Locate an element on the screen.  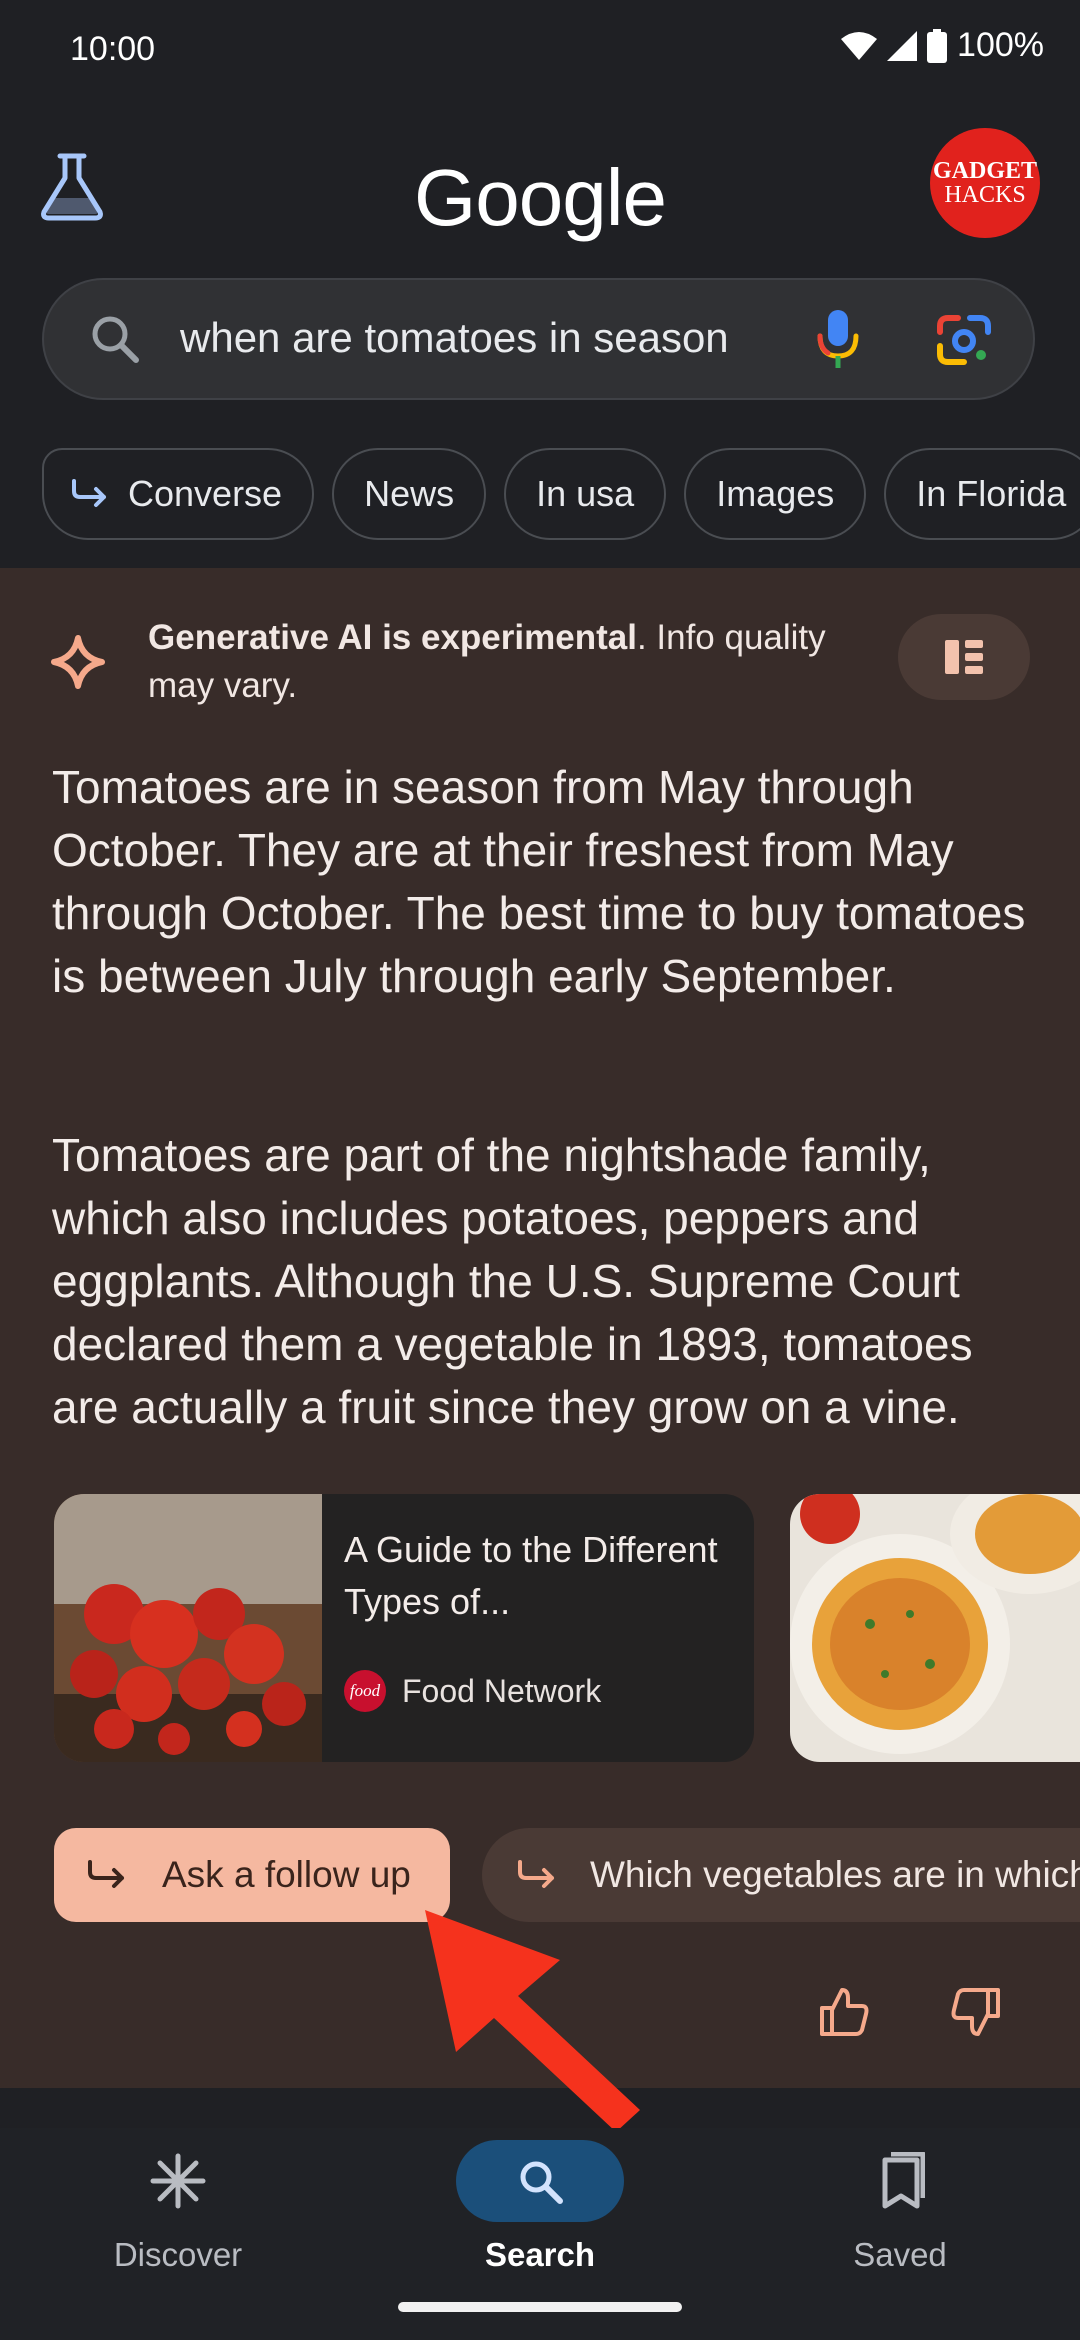
chip-label: In usa is located at coordinates (585, 493).